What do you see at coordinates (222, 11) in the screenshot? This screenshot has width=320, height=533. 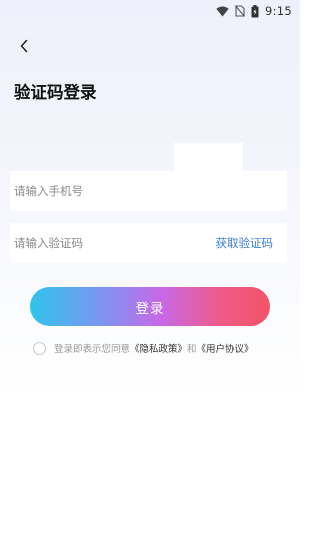 I see `wifi-icon` at bounding box center [222, 11].